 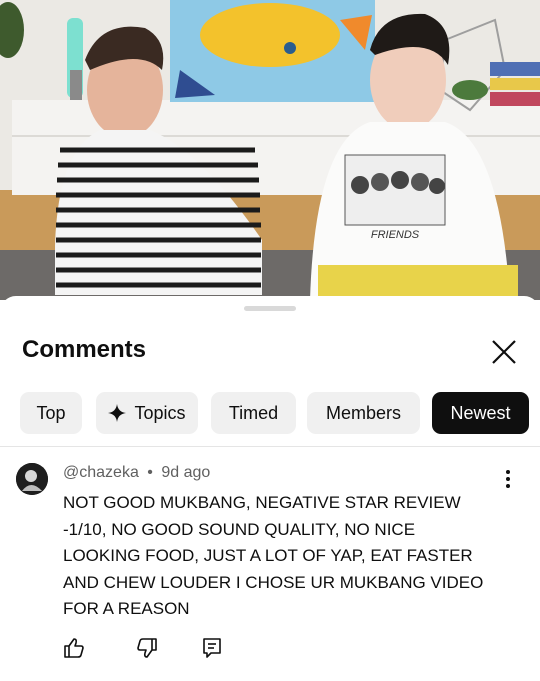 I want to click on chip-members: Members, so click(x=363, y=413).